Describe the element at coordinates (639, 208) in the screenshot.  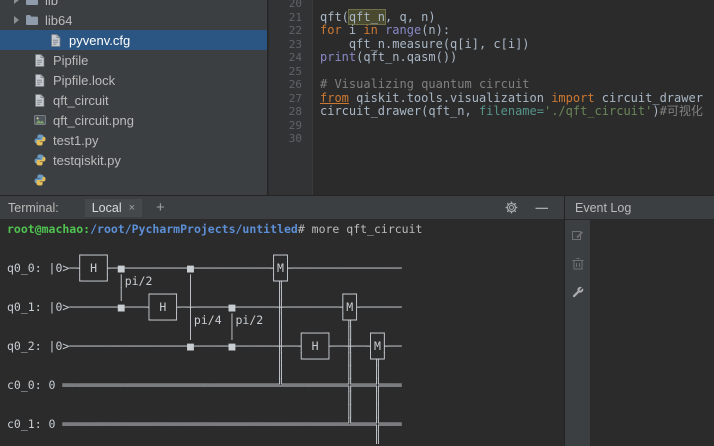
I see `event-log-header: Event Log` at that location.